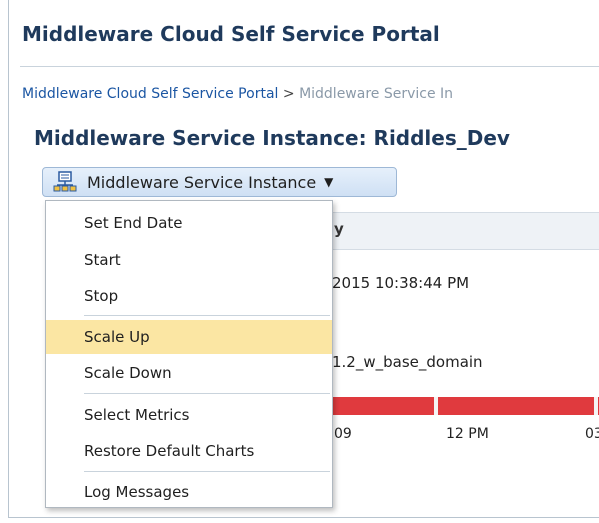  What do you see at coordinates (231, 34) in the screenshot?
I see `app-title: Middleware Cloud Self Service Portal` at bounding box center [231, 34].